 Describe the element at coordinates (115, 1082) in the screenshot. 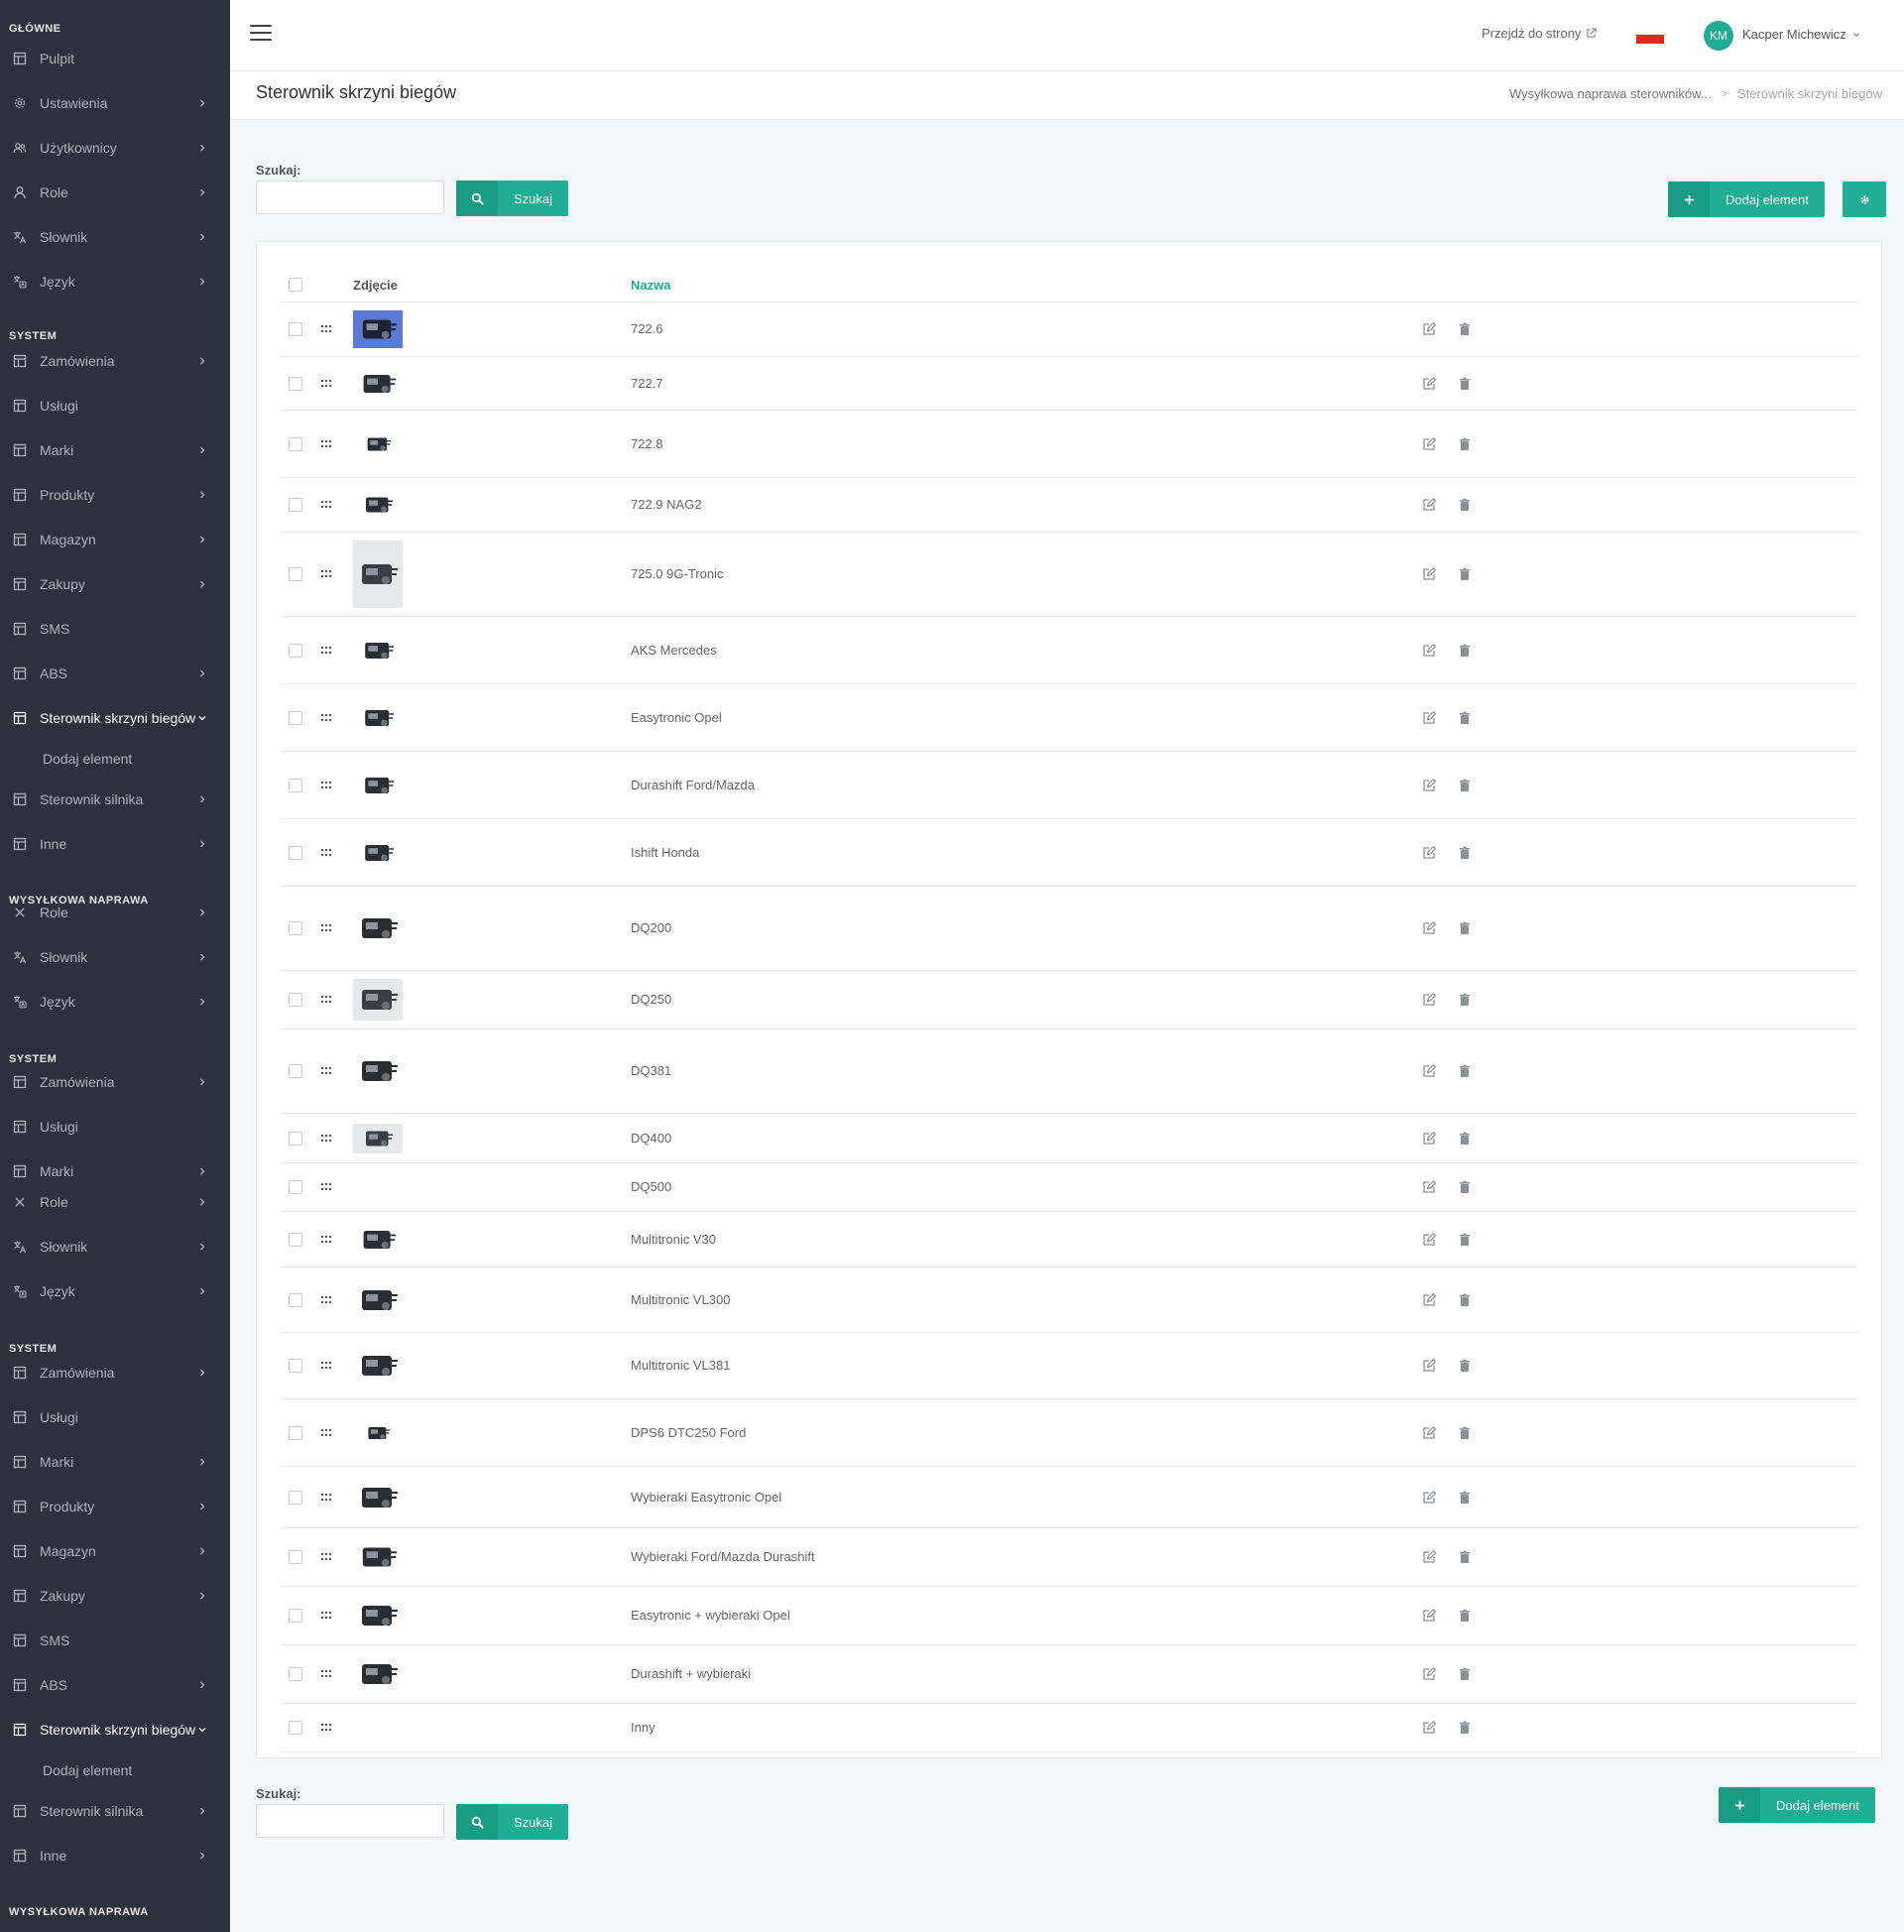

I see `sidebar-item-zamowienia: Zamówienia` at that location.